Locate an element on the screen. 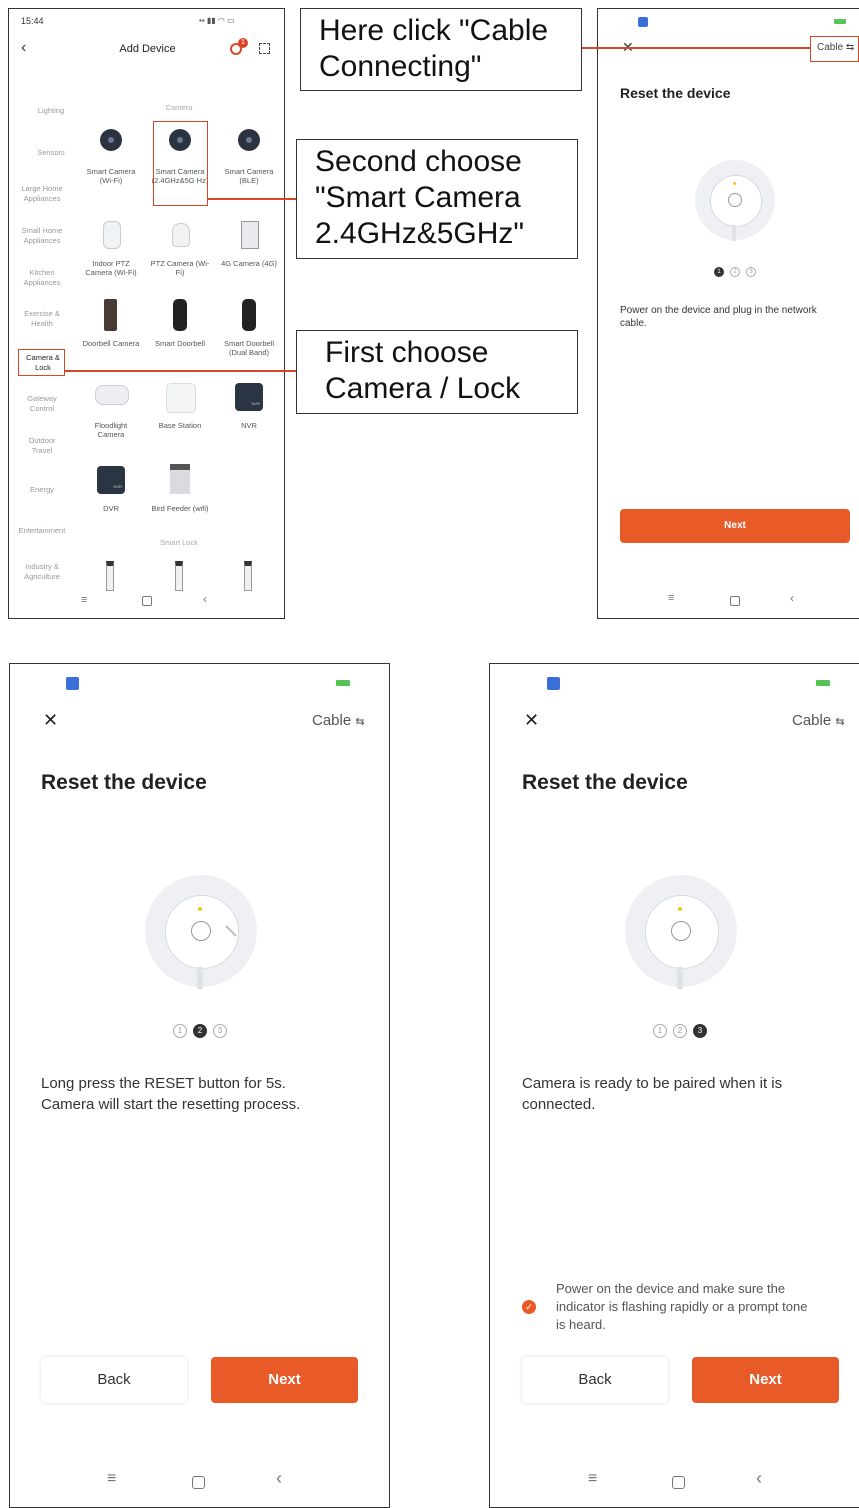 The width and height of the screenshot is (859, 1508). device-label: Smart Doorbell (Dual Band) is located at coordinates (249, 348).